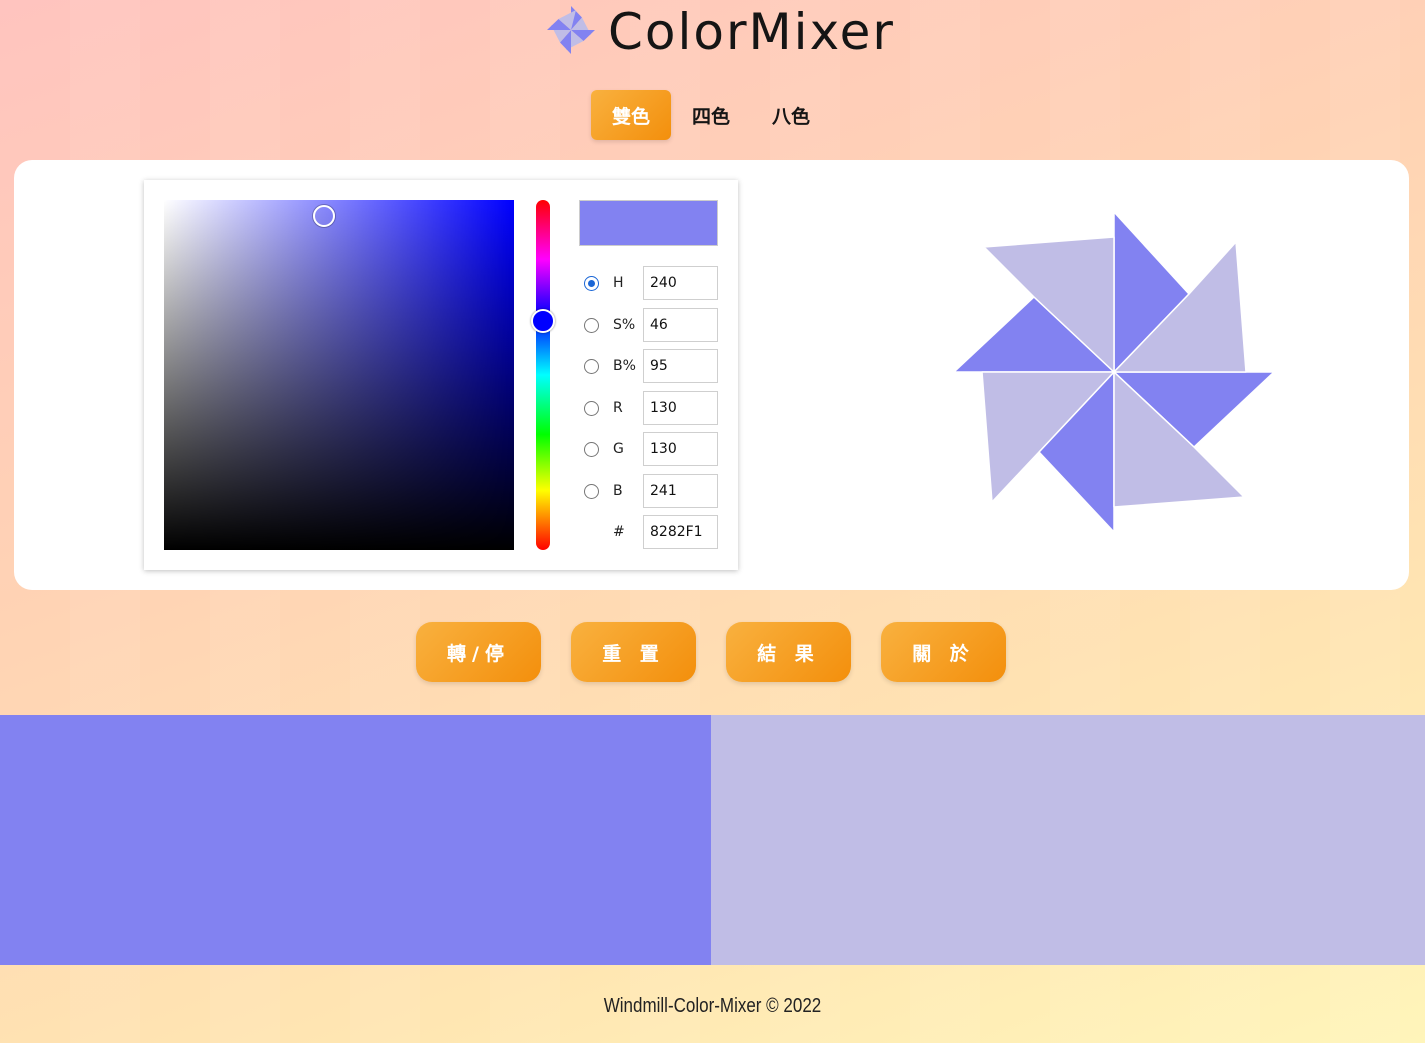 The image size is (1425, 1043). Describe the element at coordinates (631, 115) in the screenshot. I see `tab-two-color: 雙色` at that location.